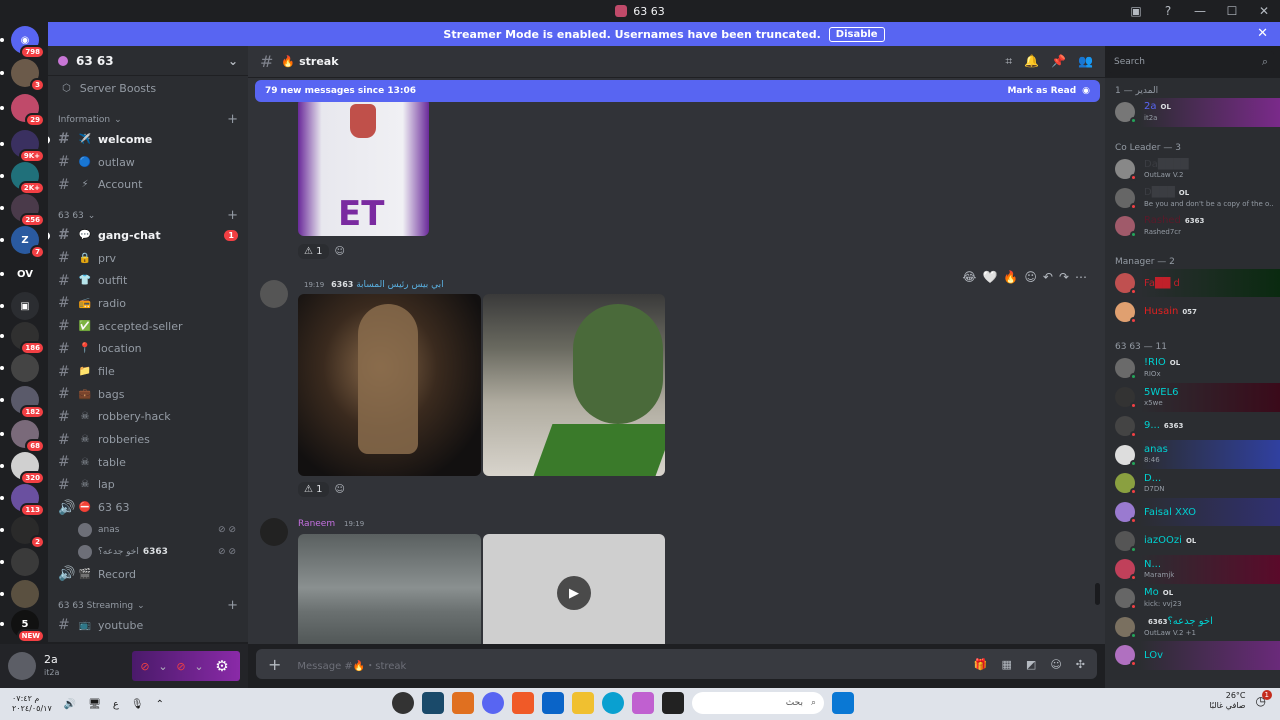  What do you see at coordinates (1080, 664) in the screenshot?
I see `apps-icon: ✣` at bounding box center [1080, 664].